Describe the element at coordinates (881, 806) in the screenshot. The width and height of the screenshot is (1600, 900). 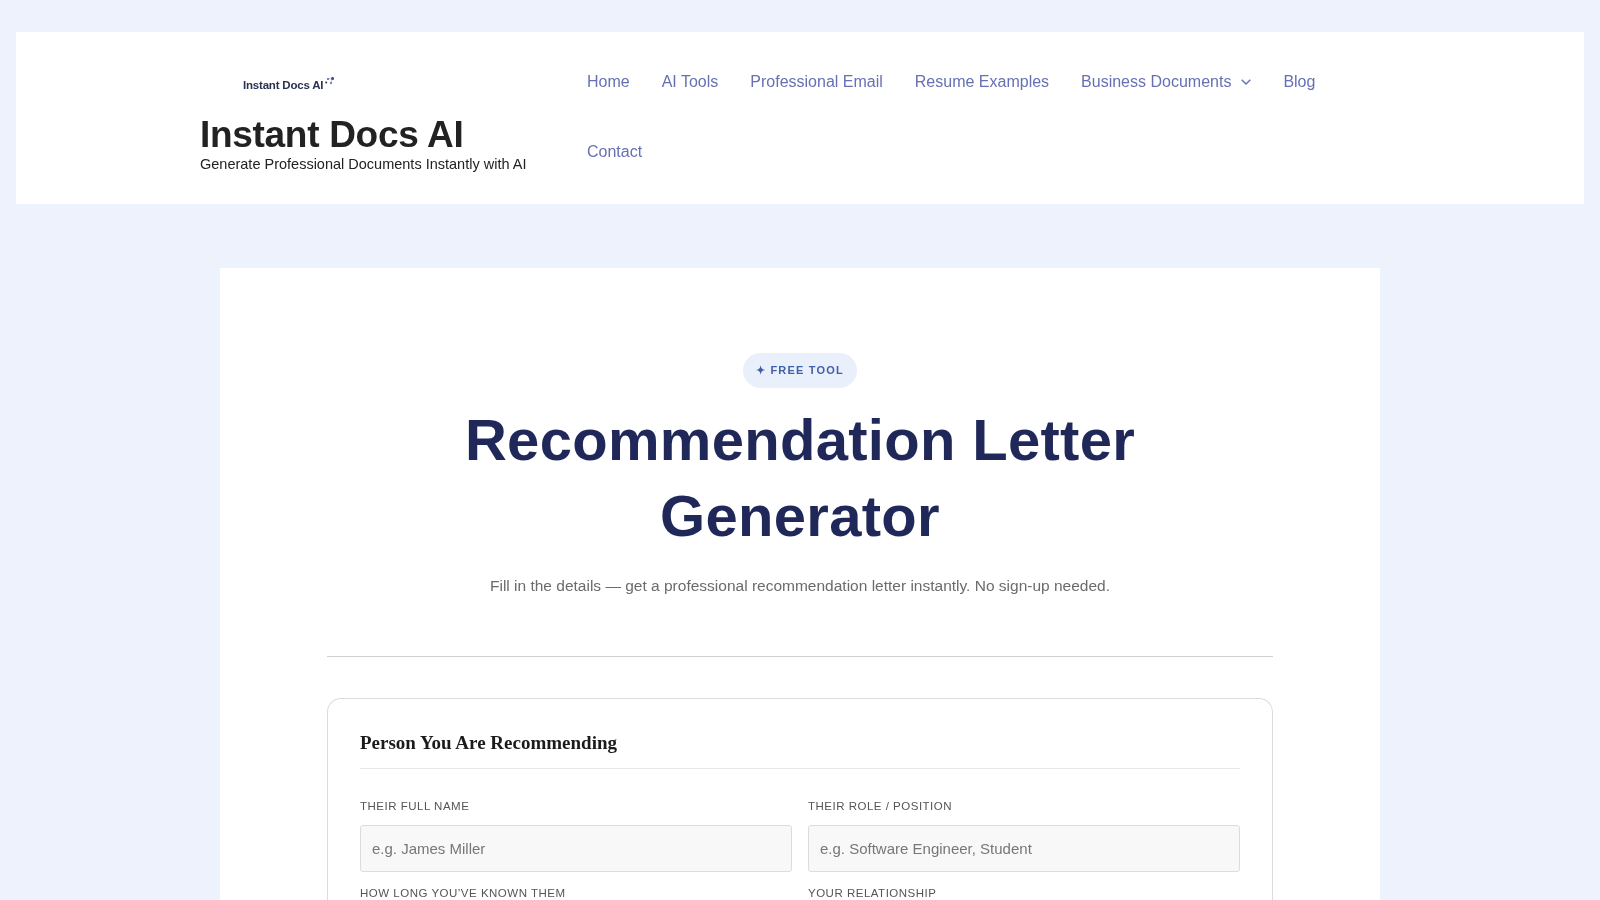
I see `field-label: THEIR ROLE / POSITION` at that location.